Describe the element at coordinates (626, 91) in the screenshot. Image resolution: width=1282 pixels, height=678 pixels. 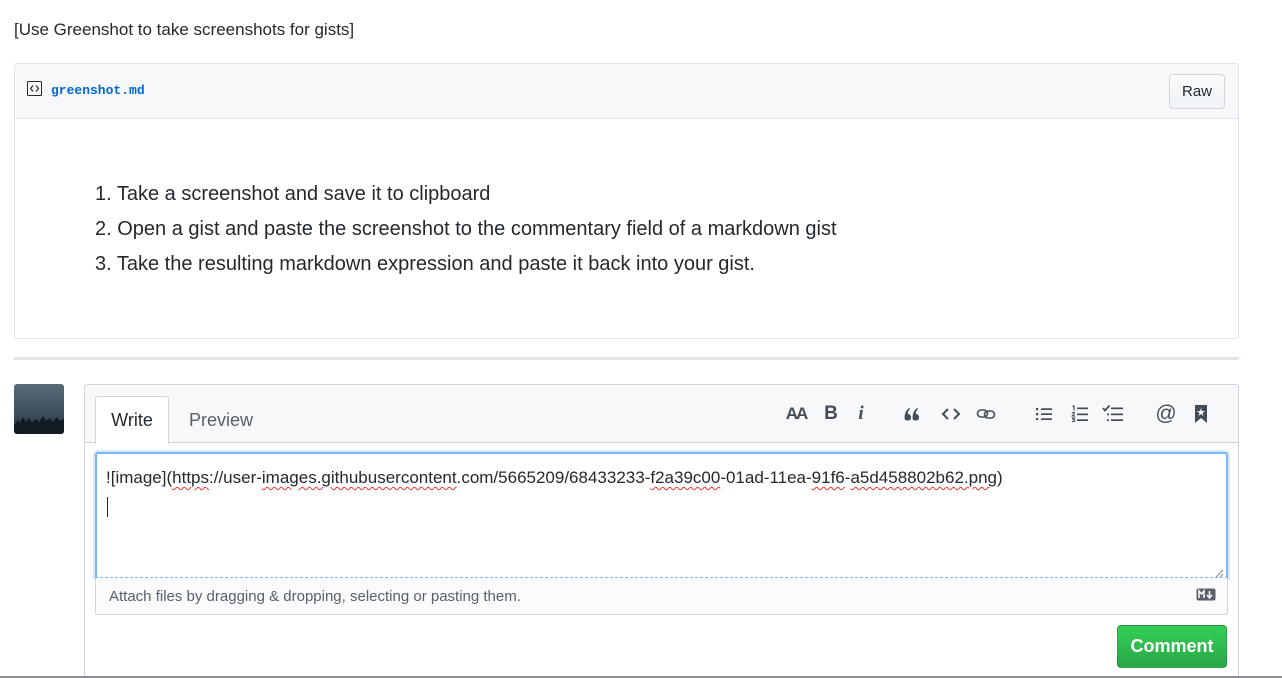
I see `file-header: greenshot.md Raw` at that location.